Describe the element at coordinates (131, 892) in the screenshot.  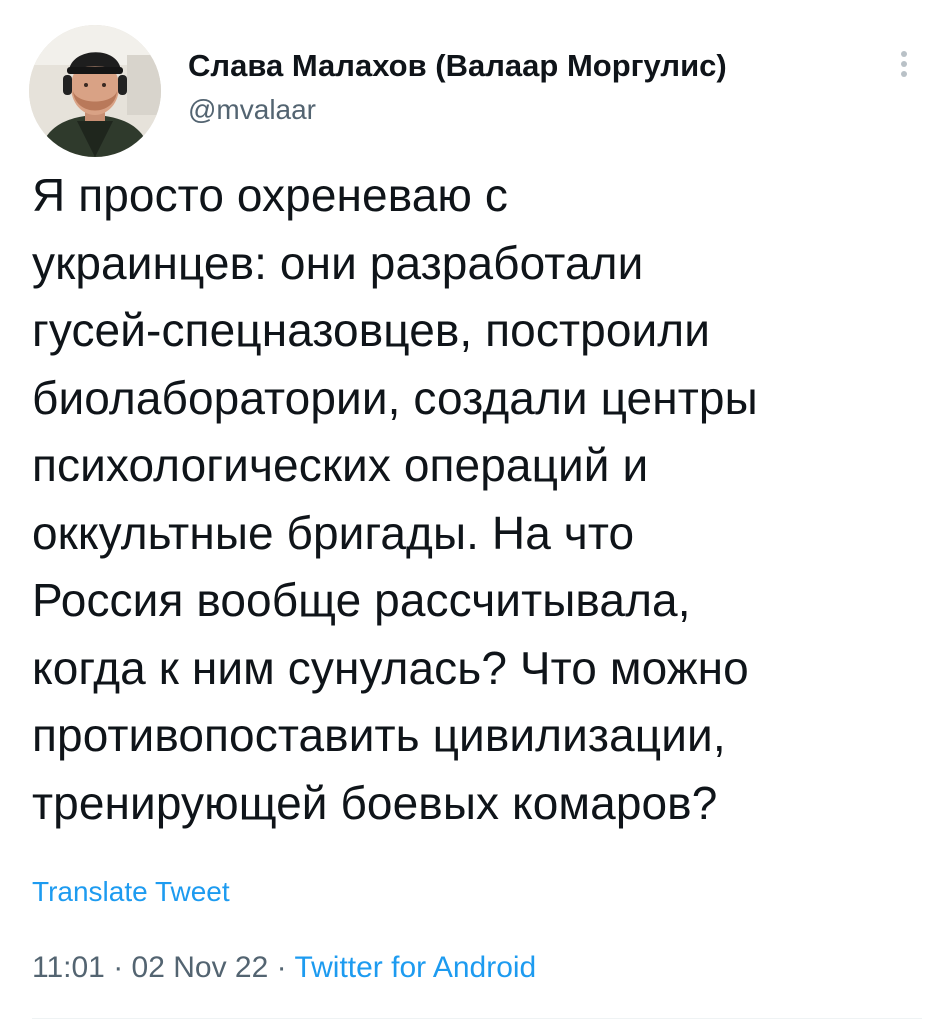
I see `translate-tweet-link: Translate Tweet` at that location.